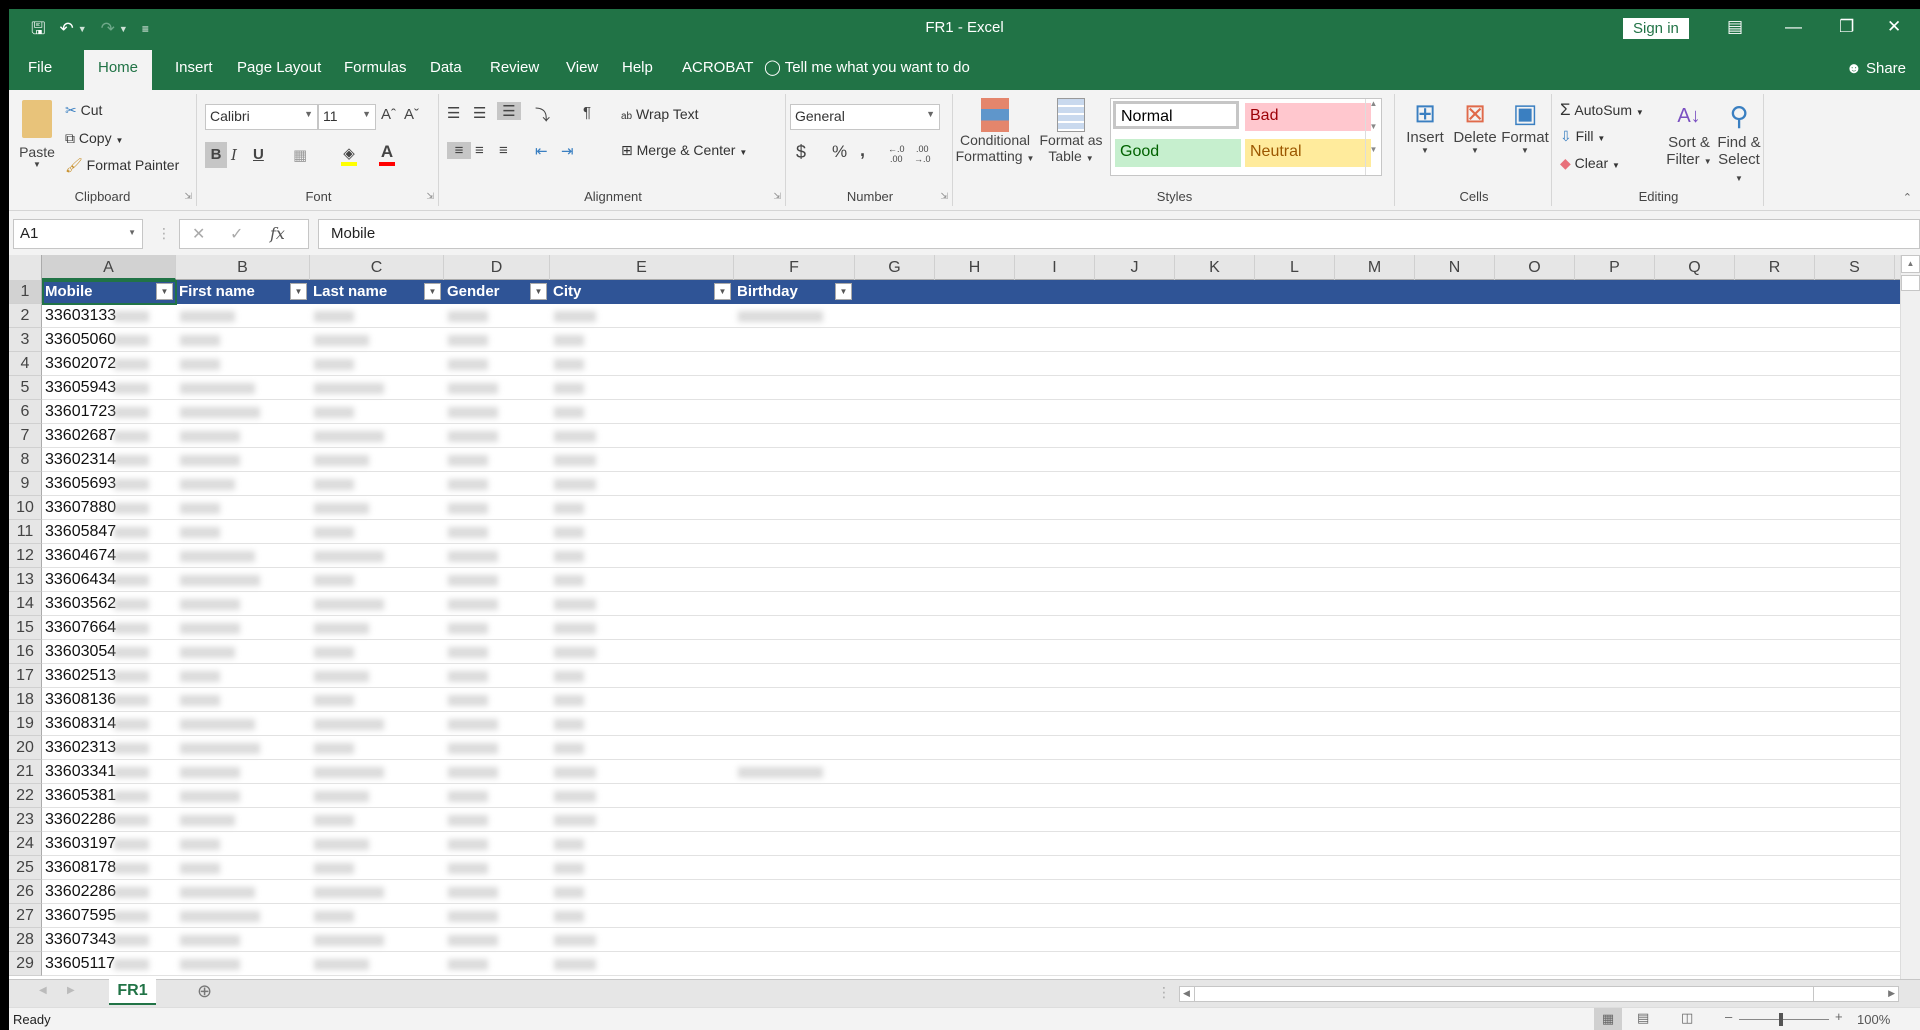  What do you see at coordinates (25, 388) in the screenshot?
I see `row-header: 5` at bounding box center [25, 388].